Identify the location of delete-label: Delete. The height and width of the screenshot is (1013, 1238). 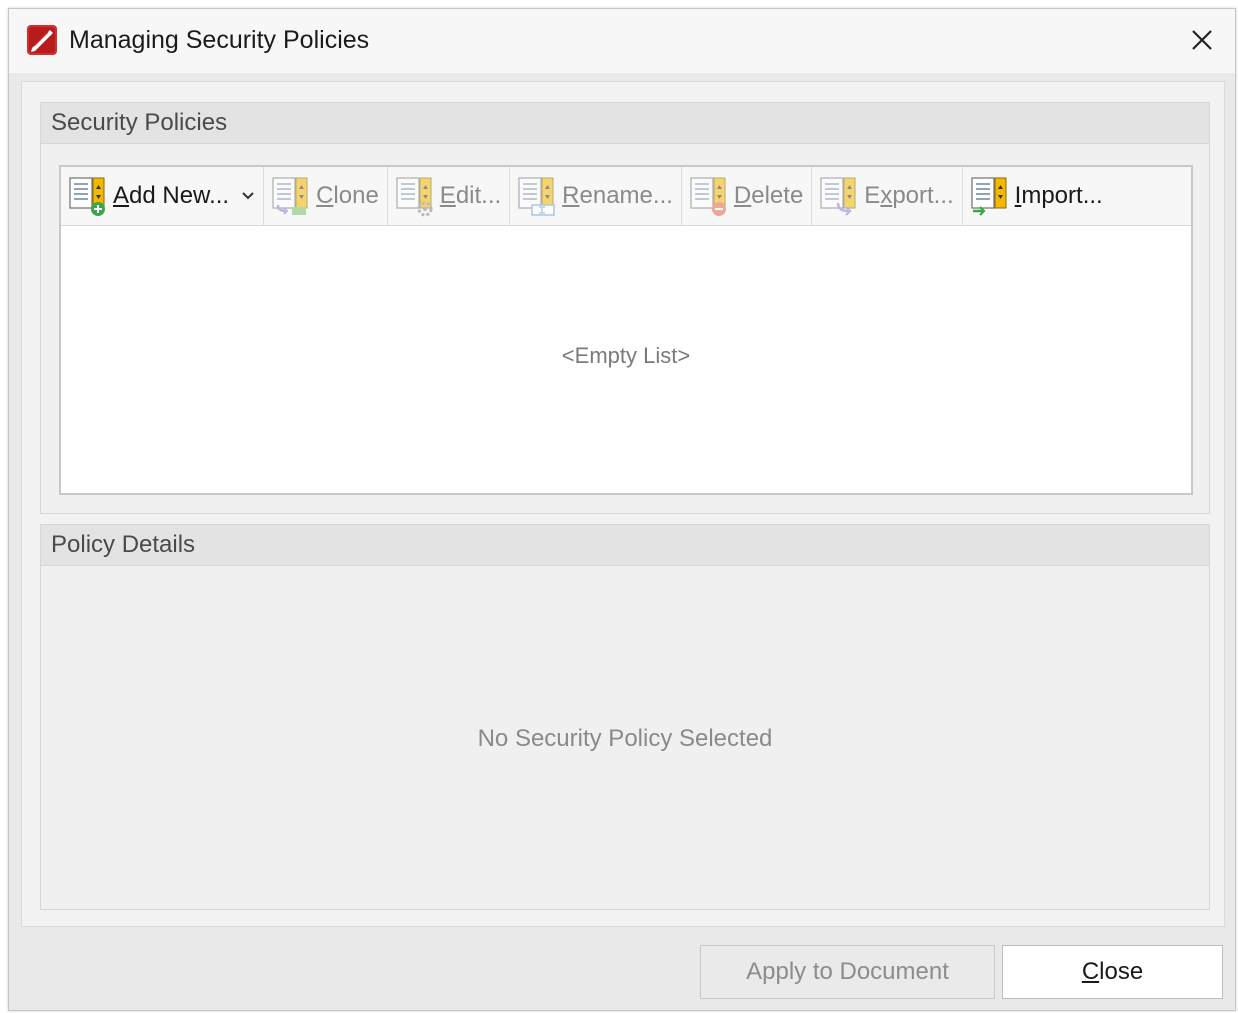
(768, 195).